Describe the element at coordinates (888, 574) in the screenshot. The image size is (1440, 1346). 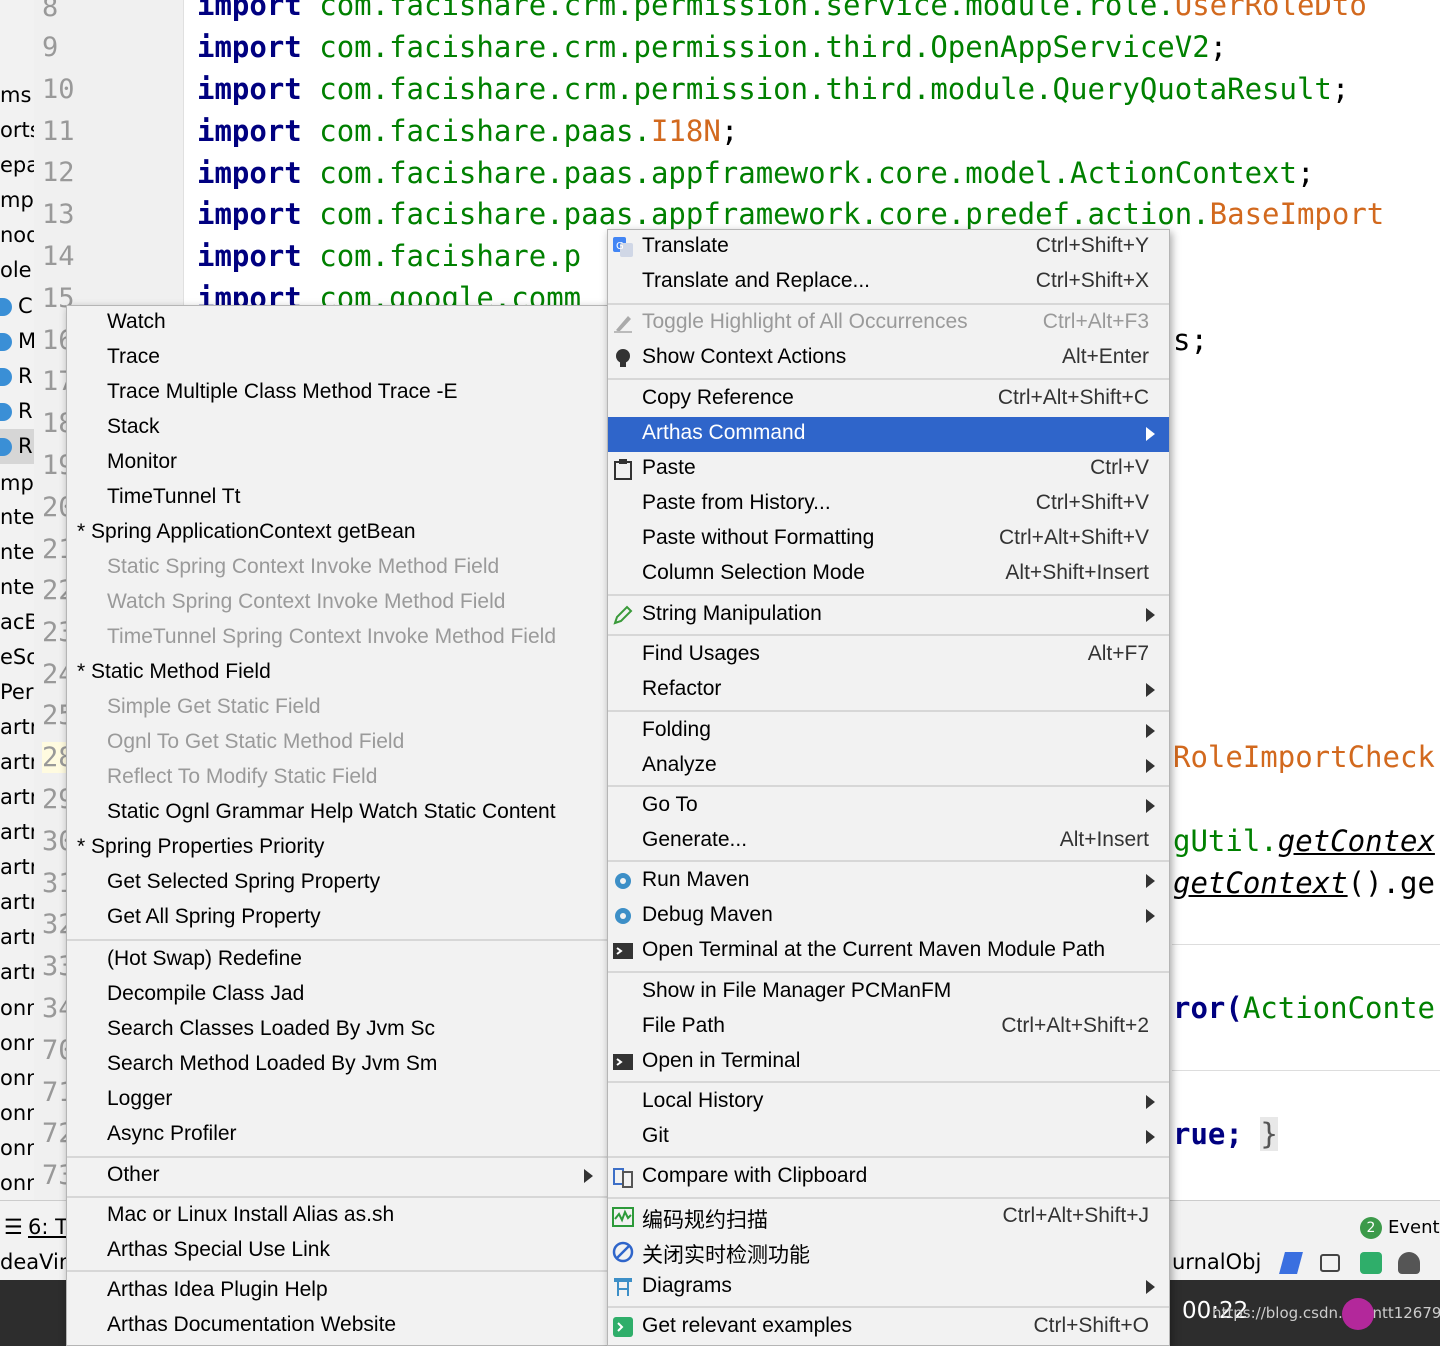
I see `context-item-column-selection-mode: Column Selection Mode Alt+Shift+Insert` at that location.